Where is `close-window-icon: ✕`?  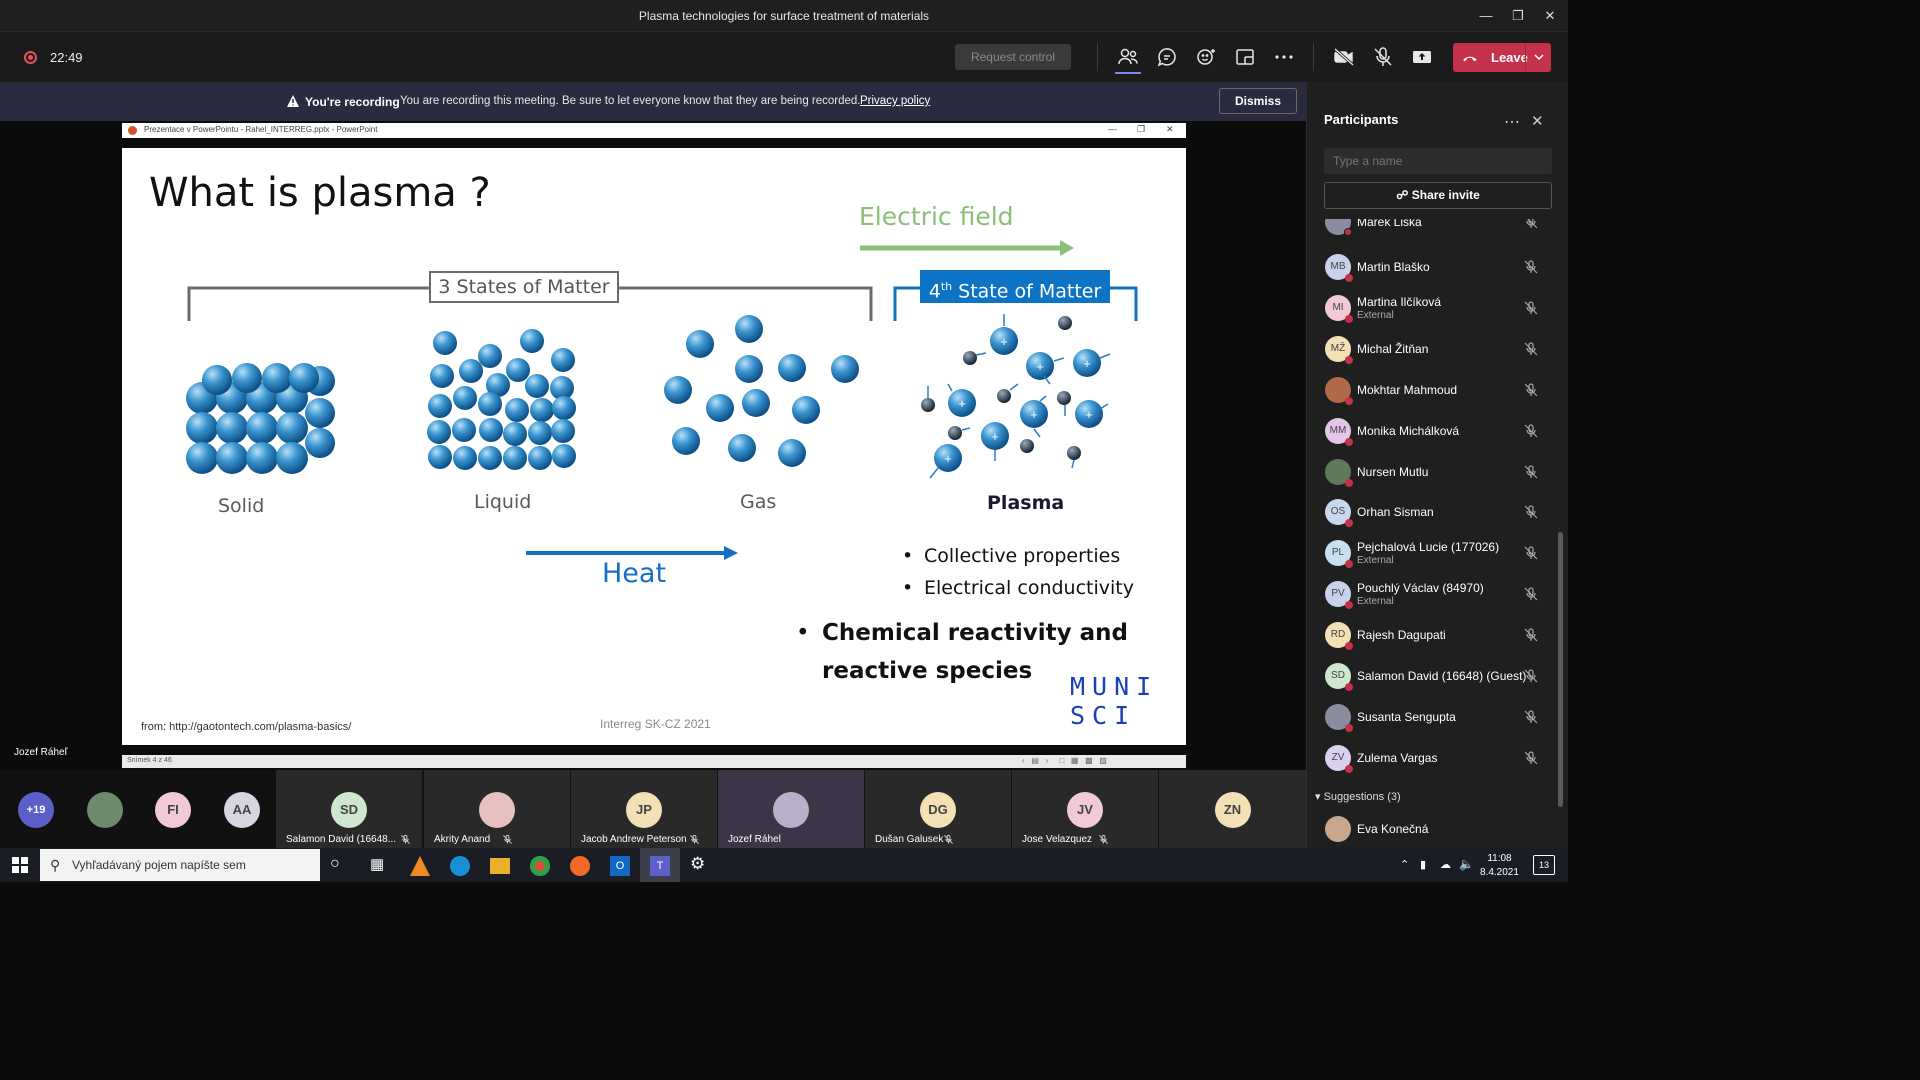 close-window-icon: ✕ is located at coordinates (1550, 16).